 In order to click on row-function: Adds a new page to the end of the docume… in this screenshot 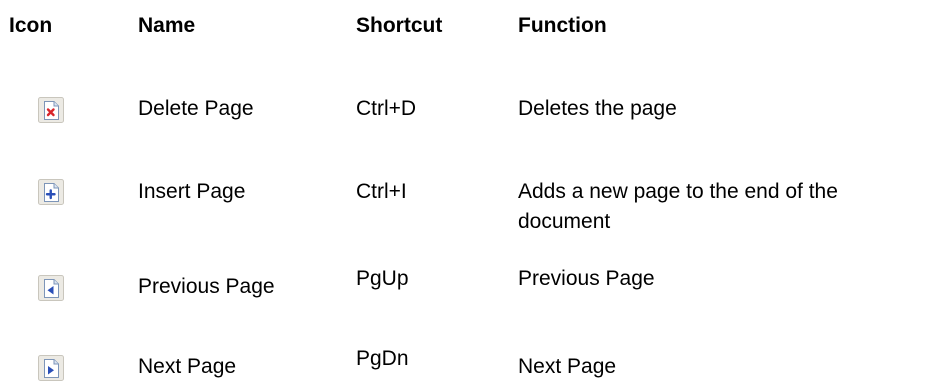, I will do `click(678, 206)`.